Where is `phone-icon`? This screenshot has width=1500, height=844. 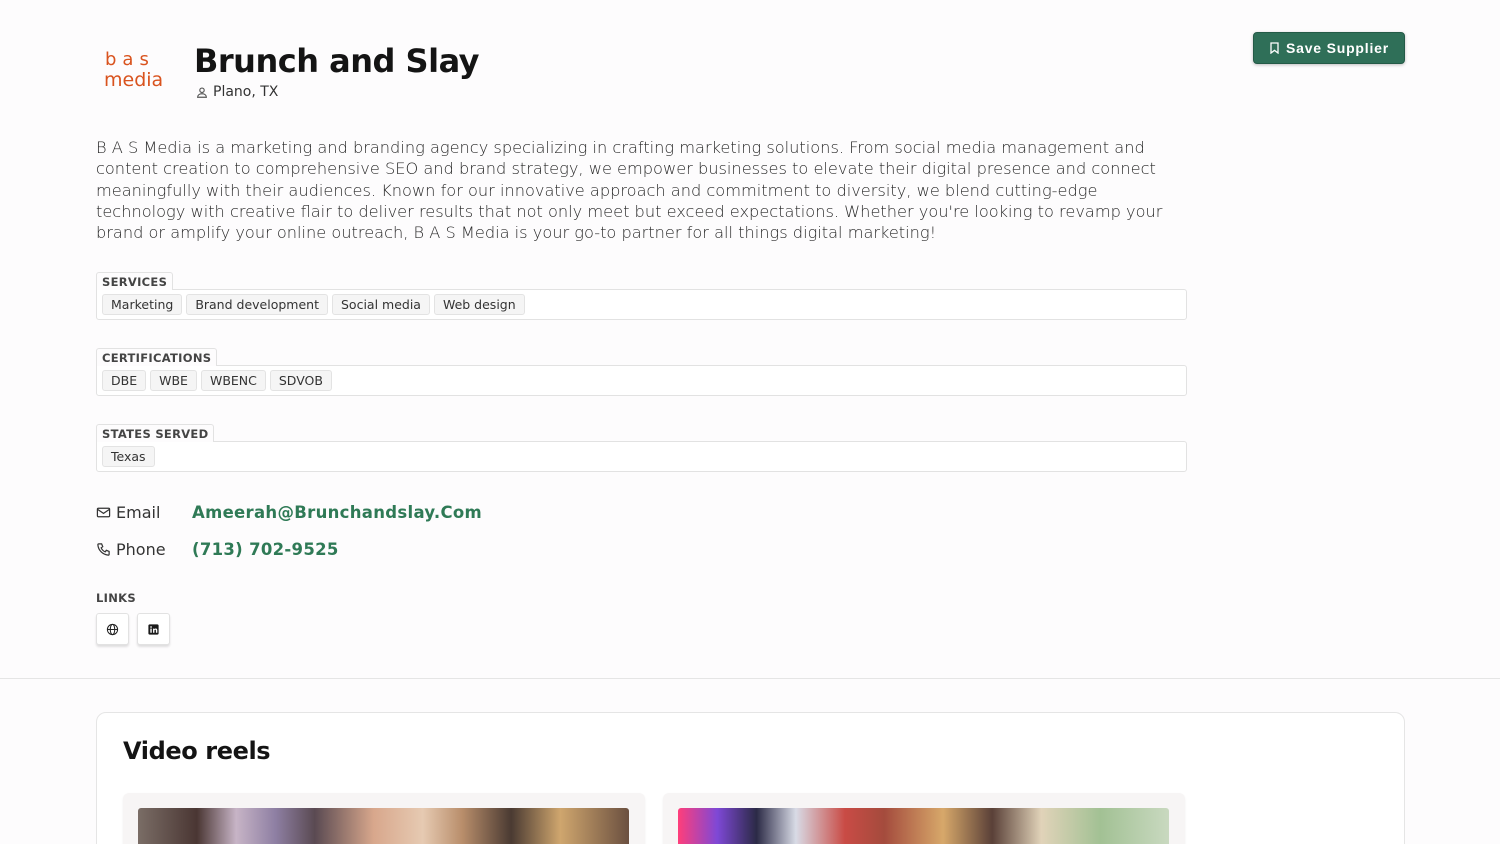 phone-icon is located at coordinates (103, 549).